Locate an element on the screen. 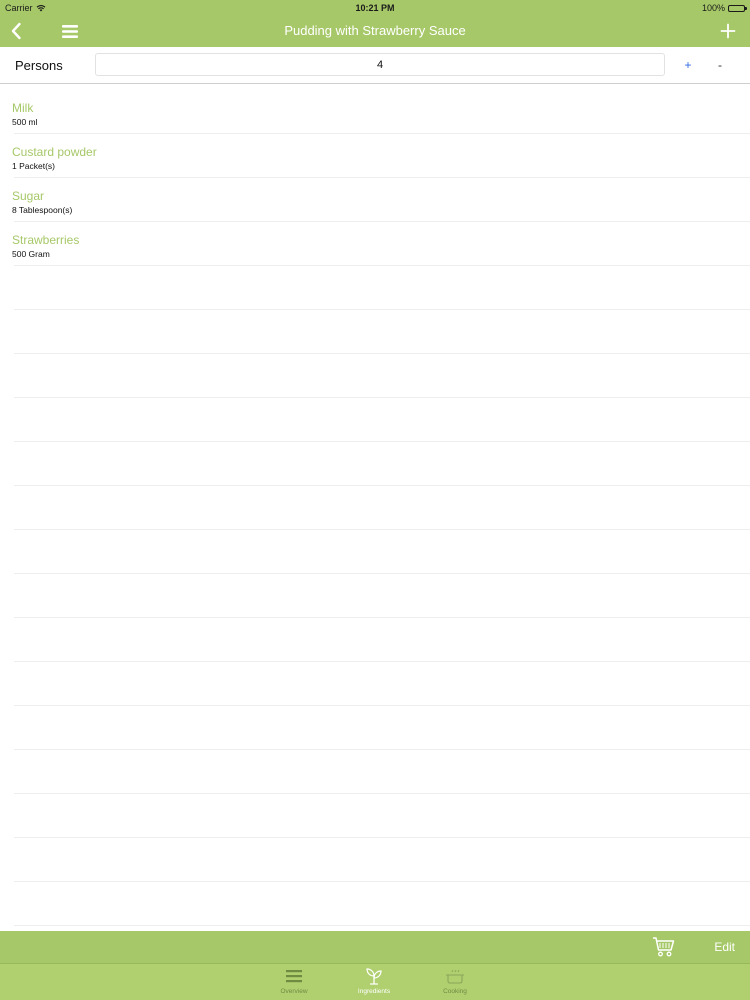 The width and height of the screenshot is (750, 1000). status-time: 10:21 PM is located at coordinates (375, 8).